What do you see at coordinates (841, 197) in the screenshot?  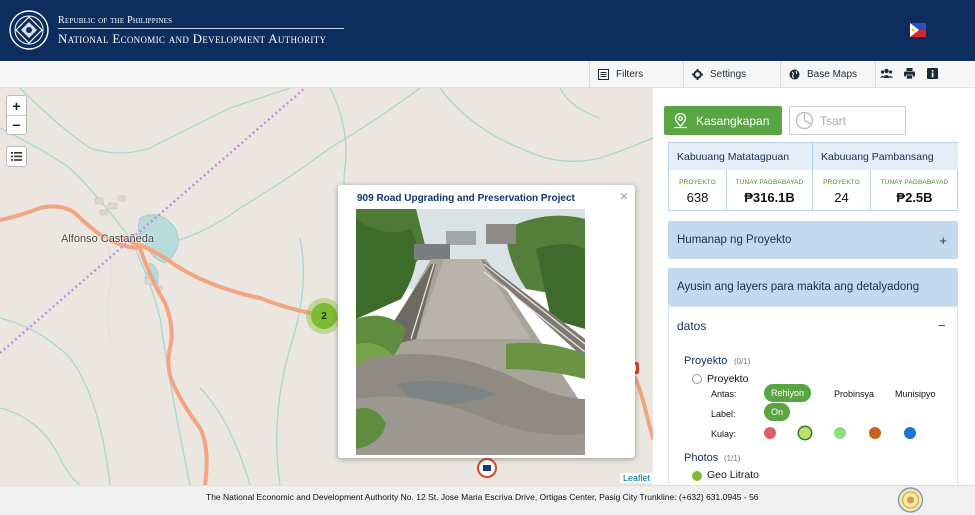 I see `pambansang-proyekto-value: 24` at bounding box center [841, 197].